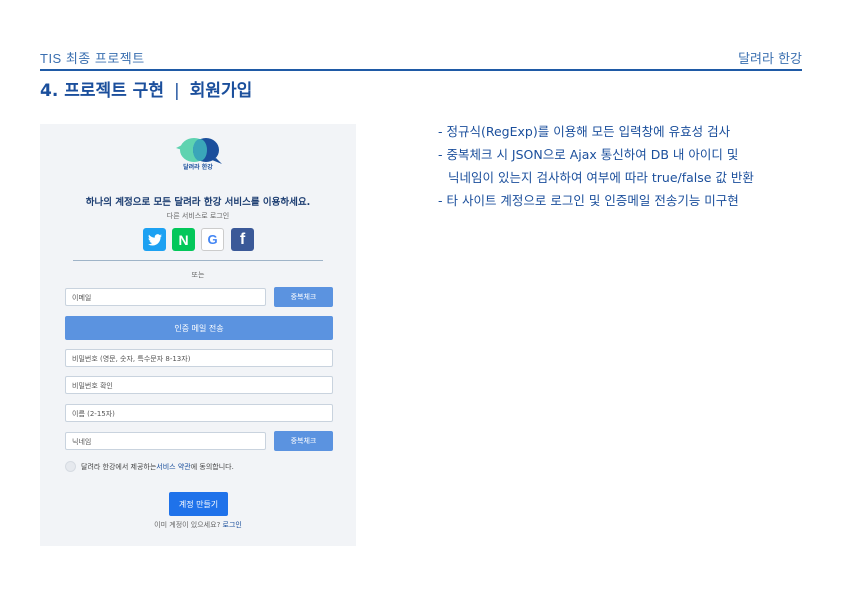 The height and width of the screenshot is (595, 842). What do you see at coordinates (212, 239) in the screenshot?
I see `google-icon: G` at bounding box center [212, 239].